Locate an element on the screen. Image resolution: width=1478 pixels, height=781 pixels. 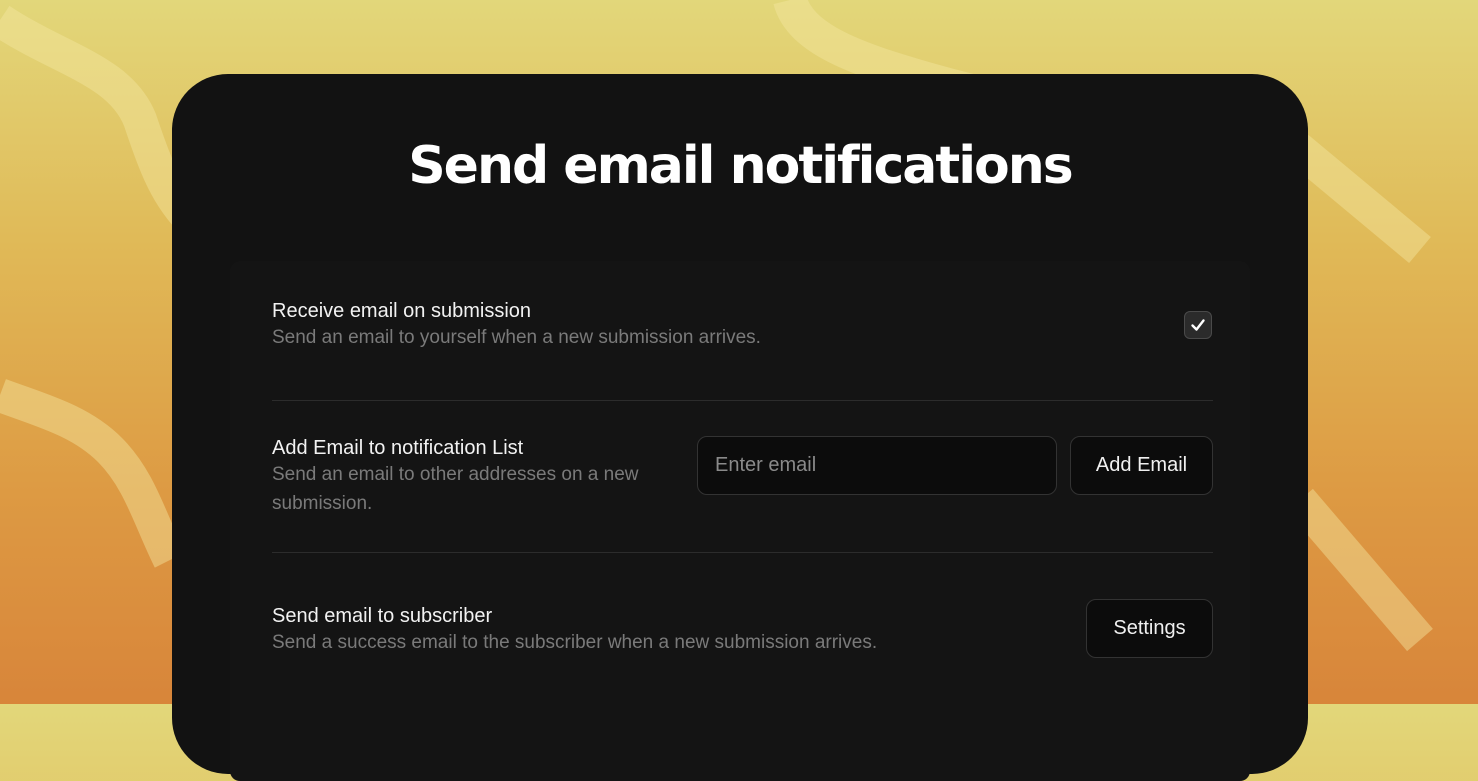
add-email-button: Add Email is located at coordinates (1141, 465).